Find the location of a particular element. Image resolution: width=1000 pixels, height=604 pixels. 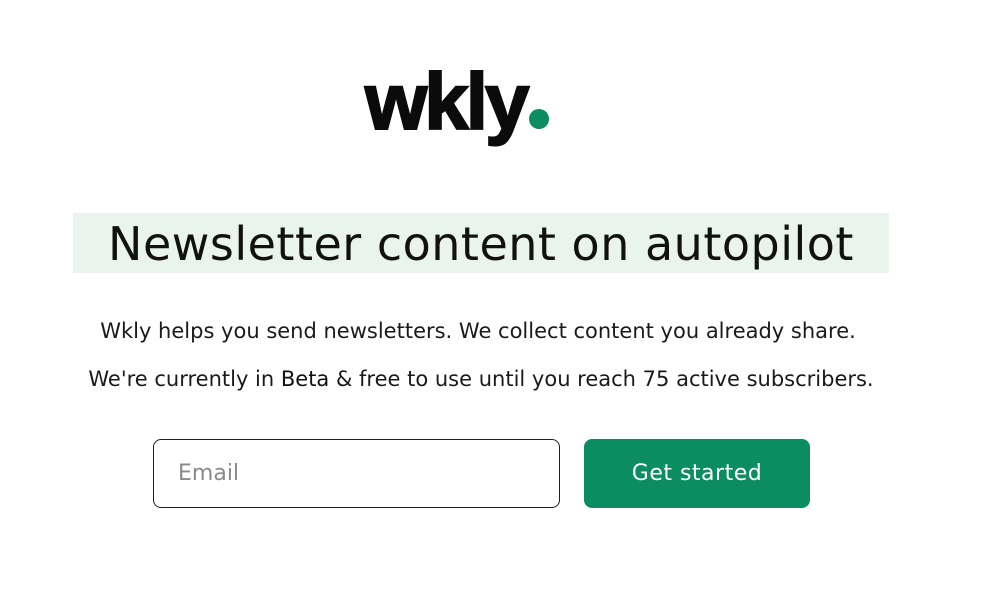

headline-highlight: Newsletter content on autopilot is located at coordinates (481, 243).